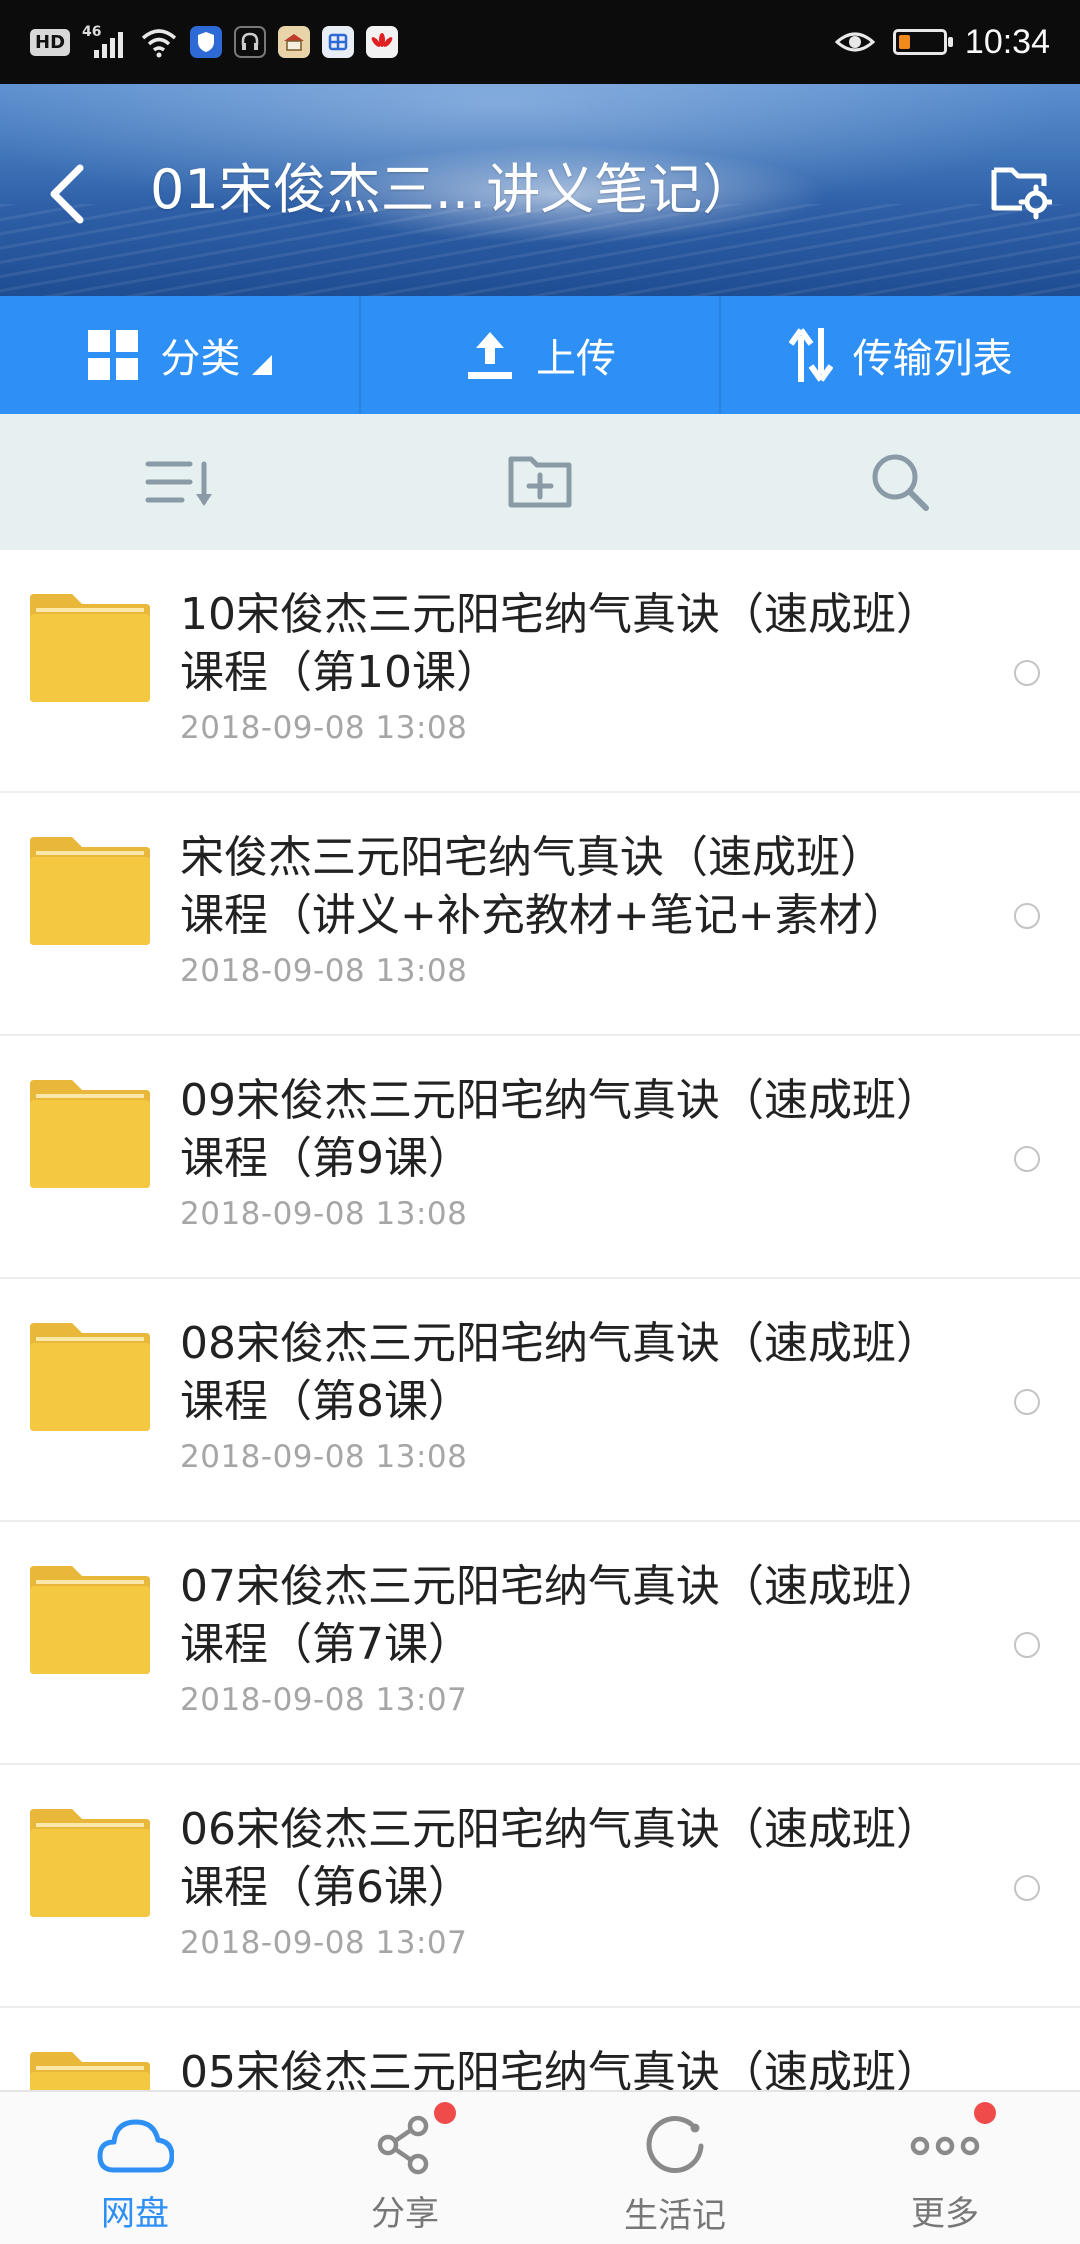 The height and width of the screenshot is (2244, 1080). What do you see at coordinates (445, 2113) in the screenshot?
I see `share-badge` at bounding box center [445, 2113].